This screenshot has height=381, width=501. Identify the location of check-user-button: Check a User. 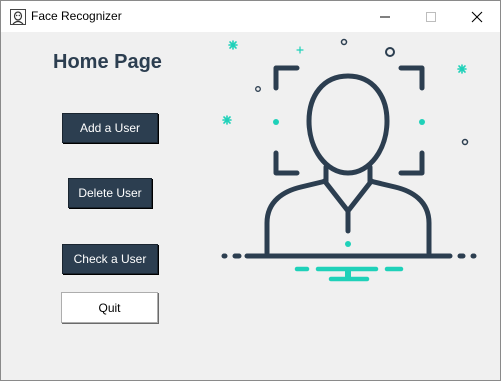
(110, 259).